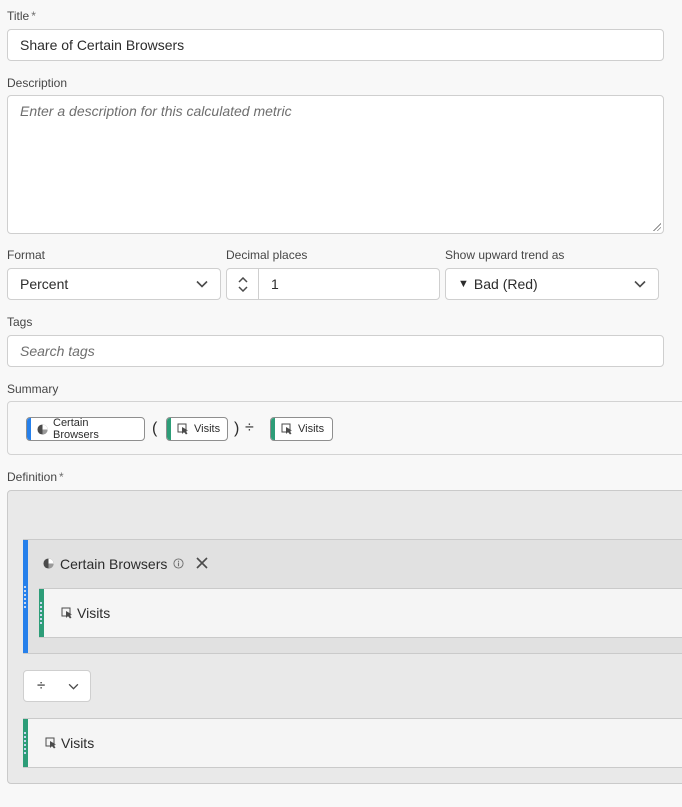 The image size is (682, 807). I want to click on operator-symbol: ÷, so click(41, 685).